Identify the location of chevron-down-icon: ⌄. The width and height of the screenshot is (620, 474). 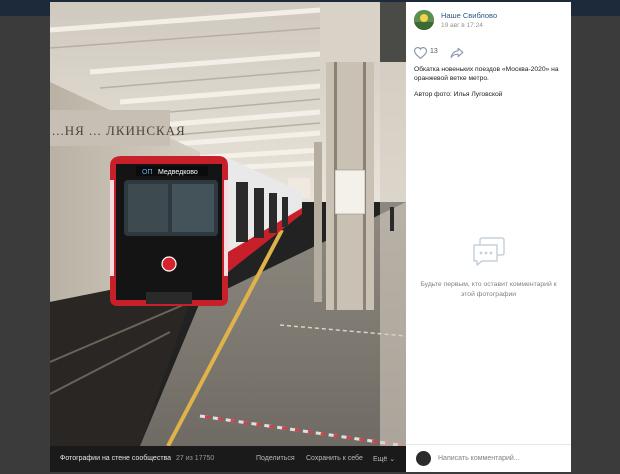
(392, 459).